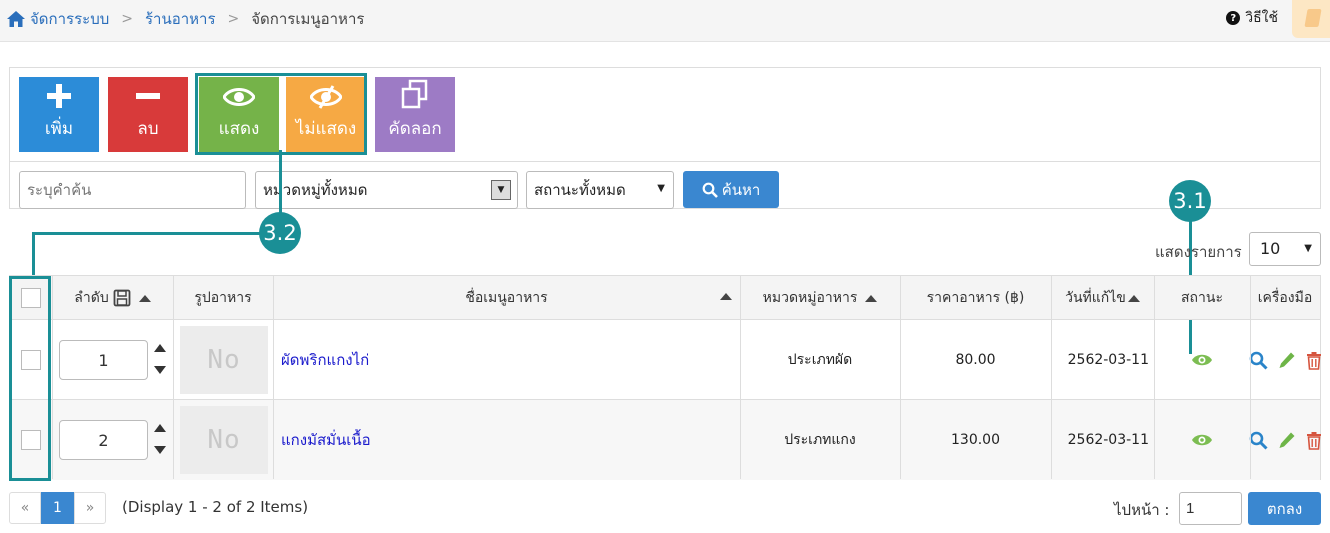 This screenshot has height=533, width=1330. Describe the element at coordinates (741, 189) in the screenshot. I see `search-button-label: ค้นหา` at that location.